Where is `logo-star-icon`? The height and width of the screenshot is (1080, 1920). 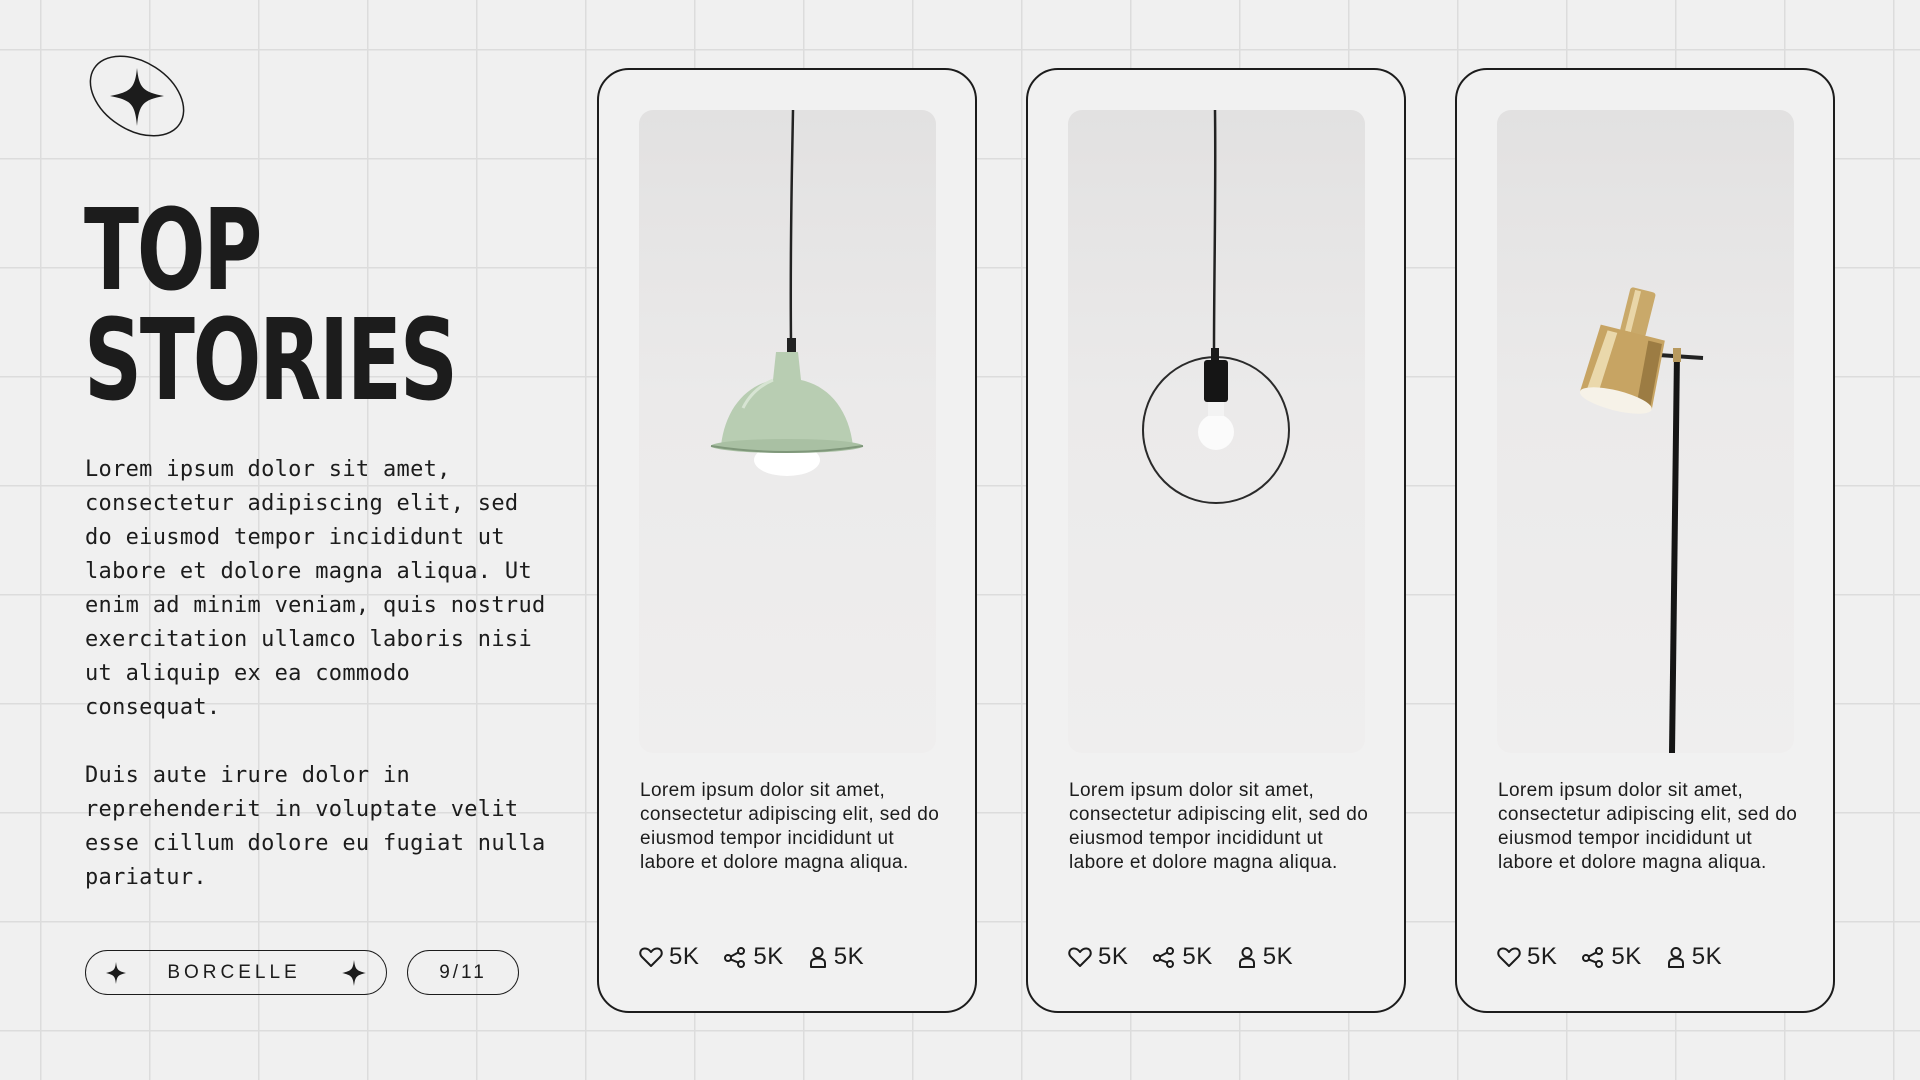 logo-star-icon is located at coordinates (137, 96).